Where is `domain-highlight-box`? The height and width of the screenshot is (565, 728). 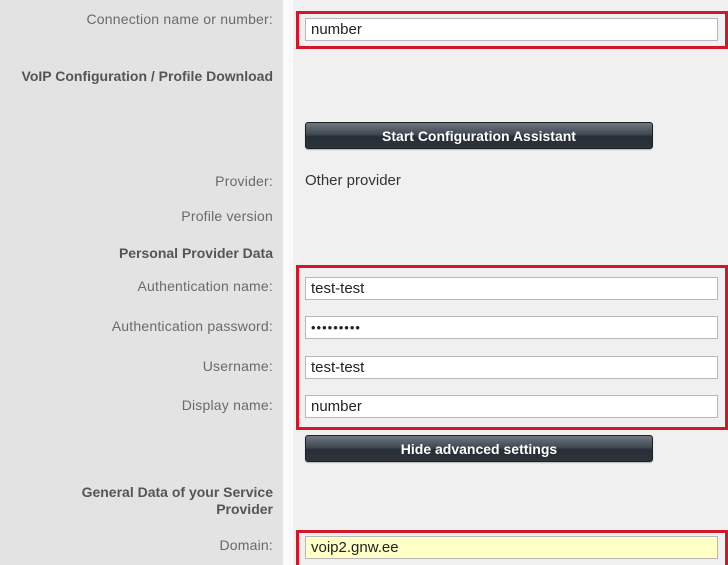
domain-highlight-box is located at coordinates (512, 547).